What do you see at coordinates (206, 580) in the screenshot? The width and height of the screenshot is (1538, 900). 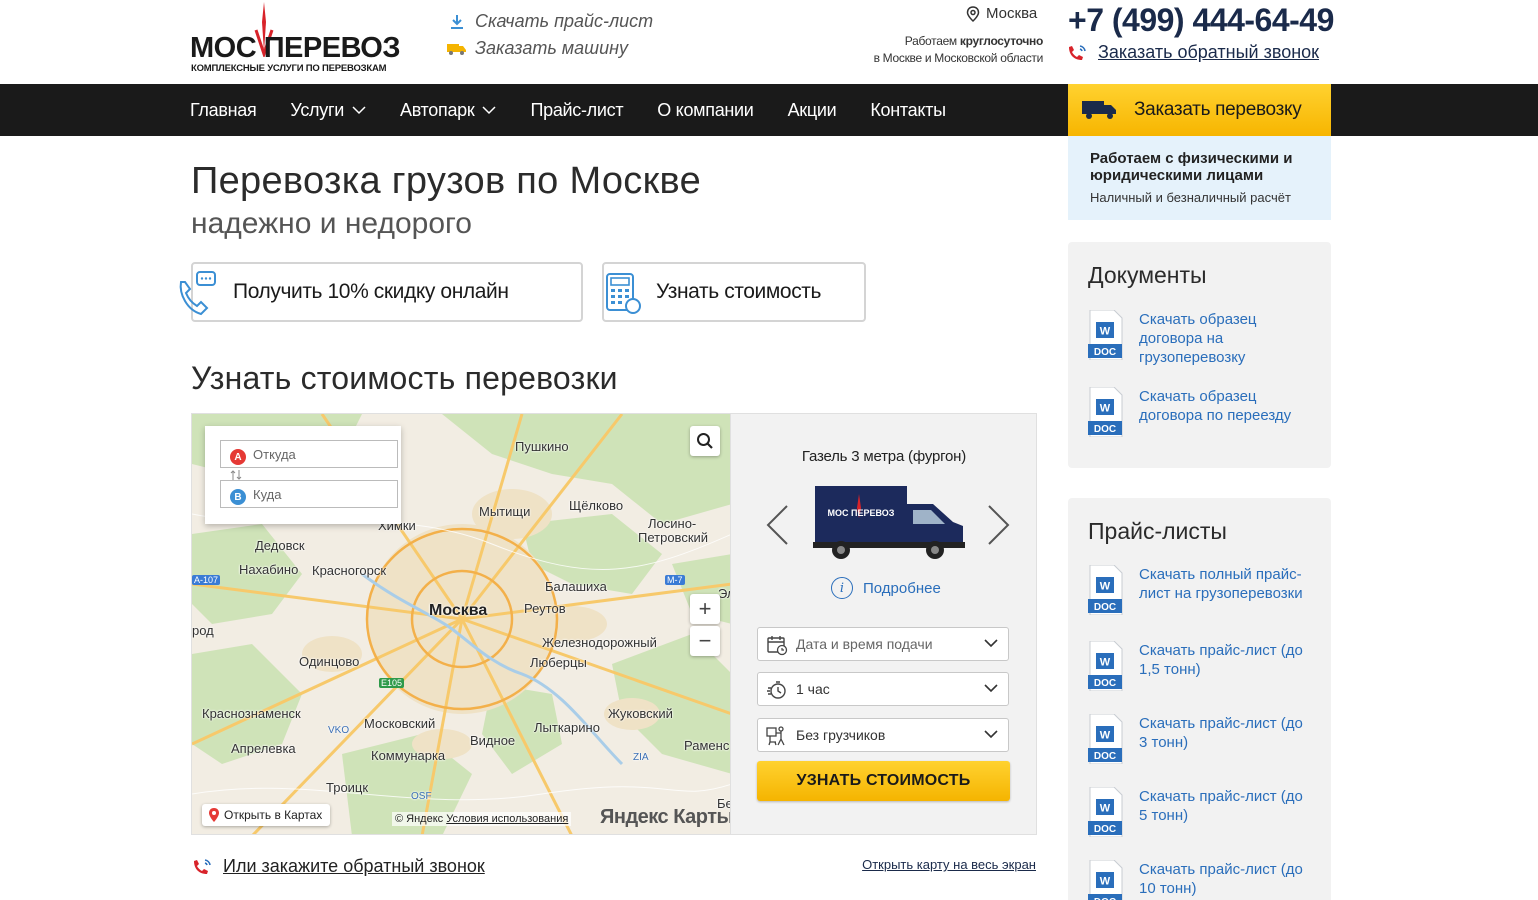 I see `road-badge-a107: A-107` at bounding box center [206, 580].